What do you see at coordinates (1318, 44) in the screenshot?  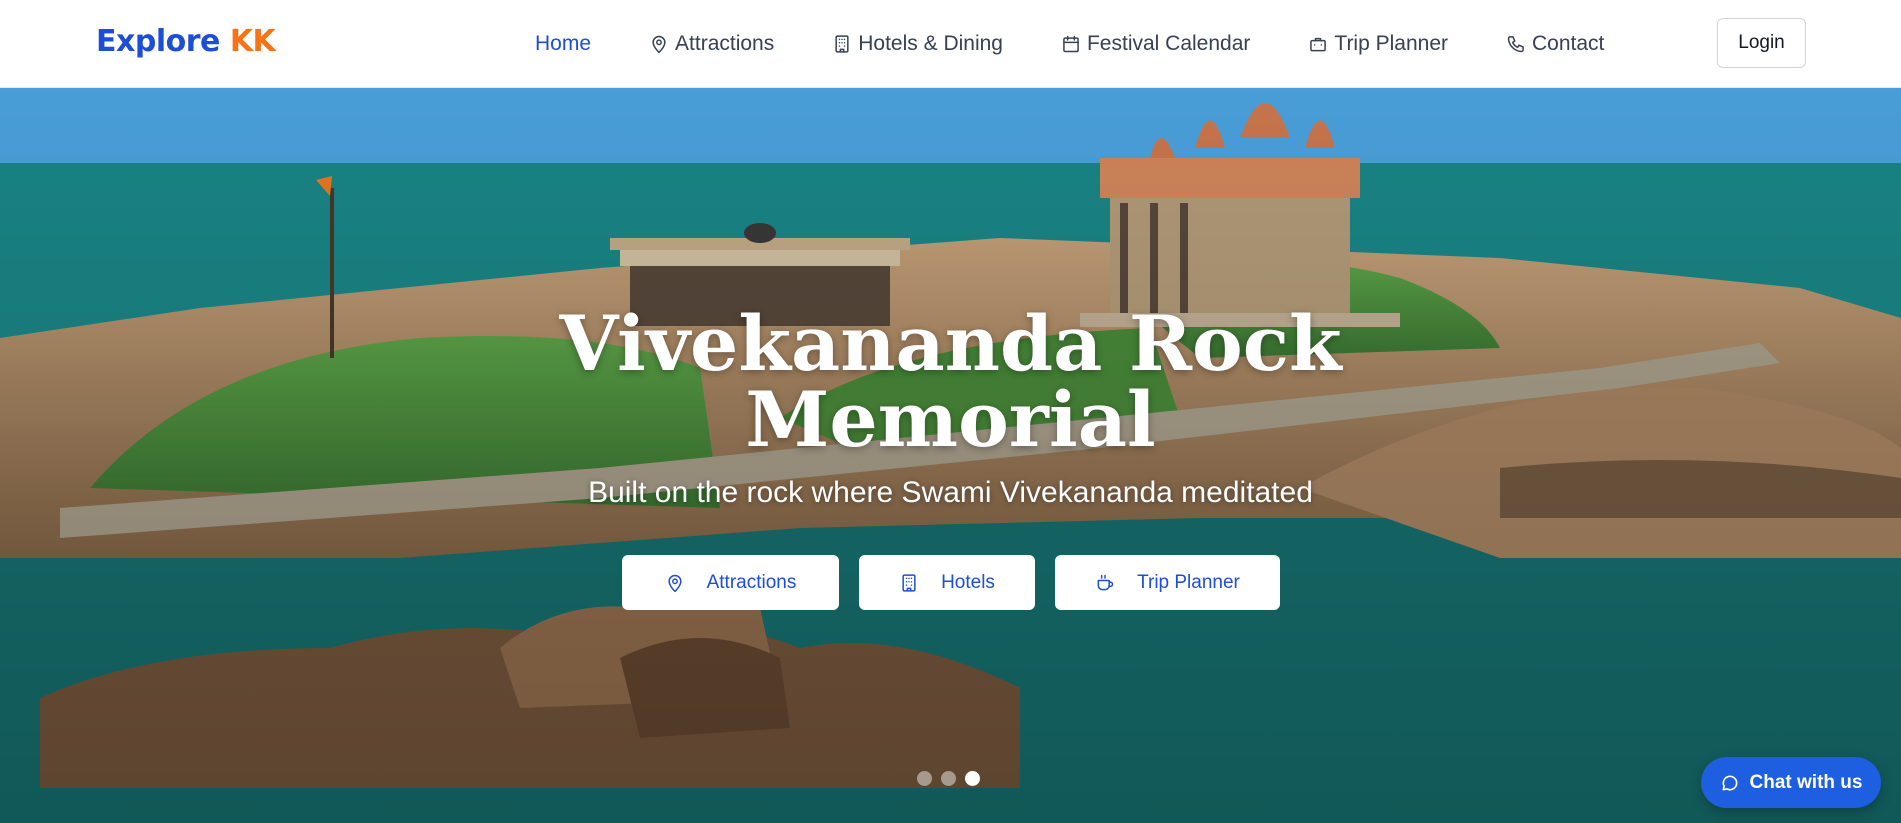 I see `briefcase-icon` at bounding box center [1318, 44].